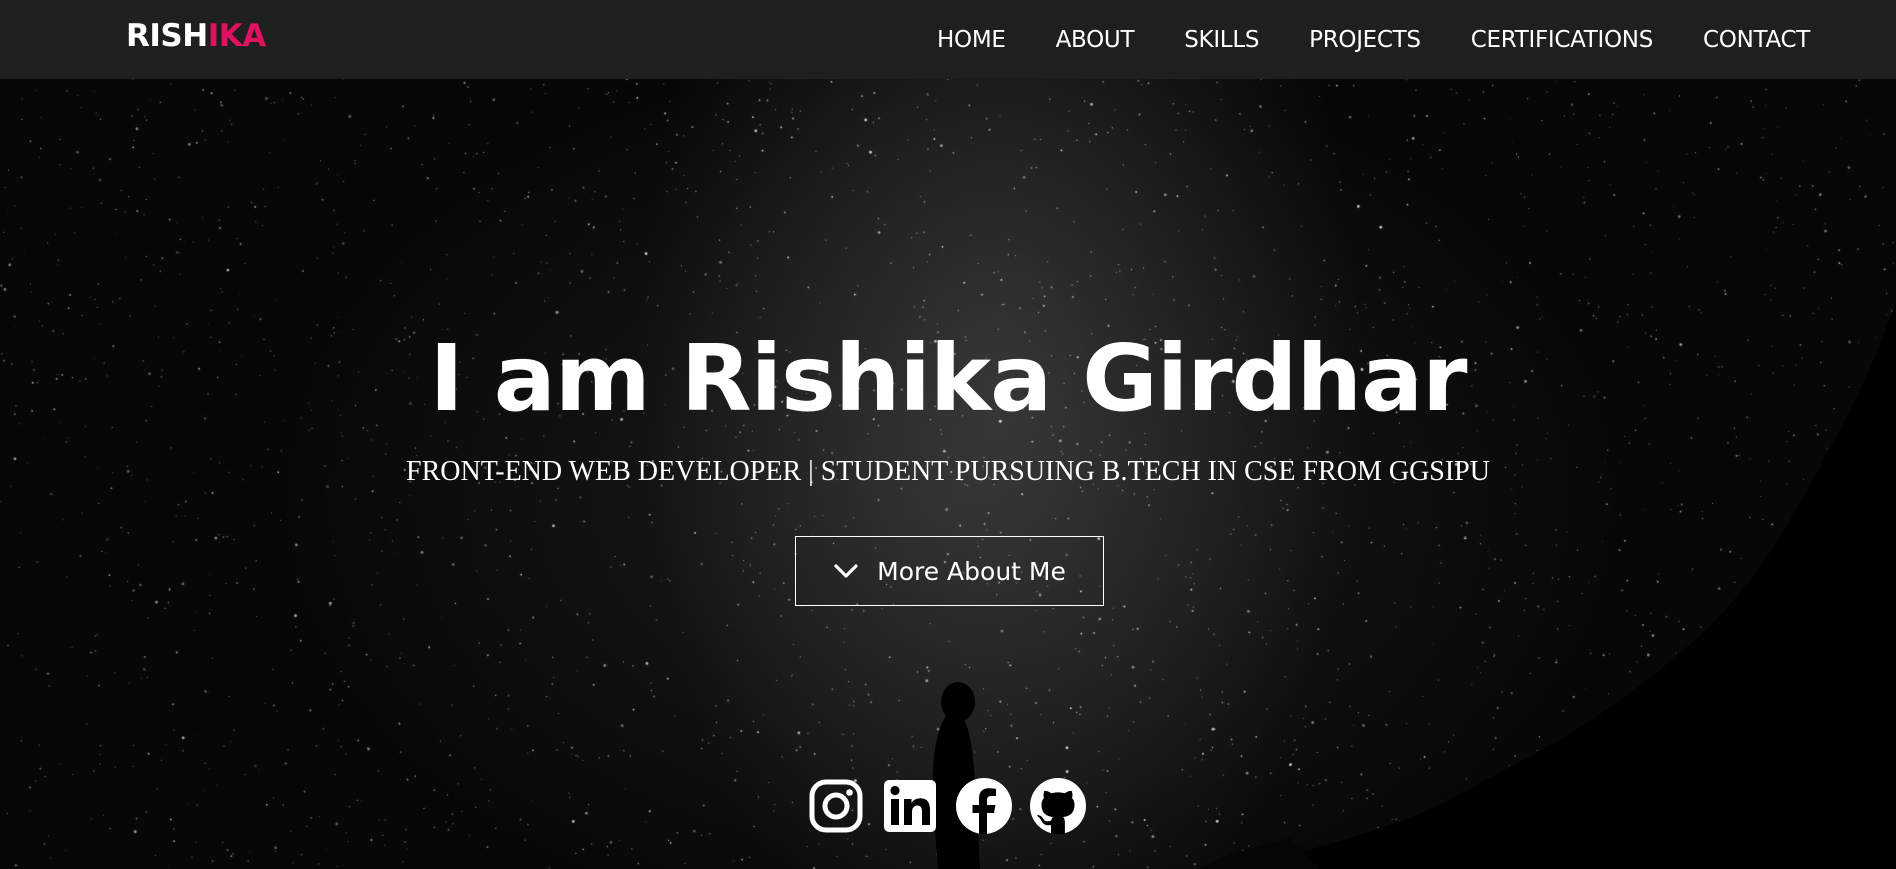 The image size is (1896, 869). I want to click on social-links, so click(947, 806).